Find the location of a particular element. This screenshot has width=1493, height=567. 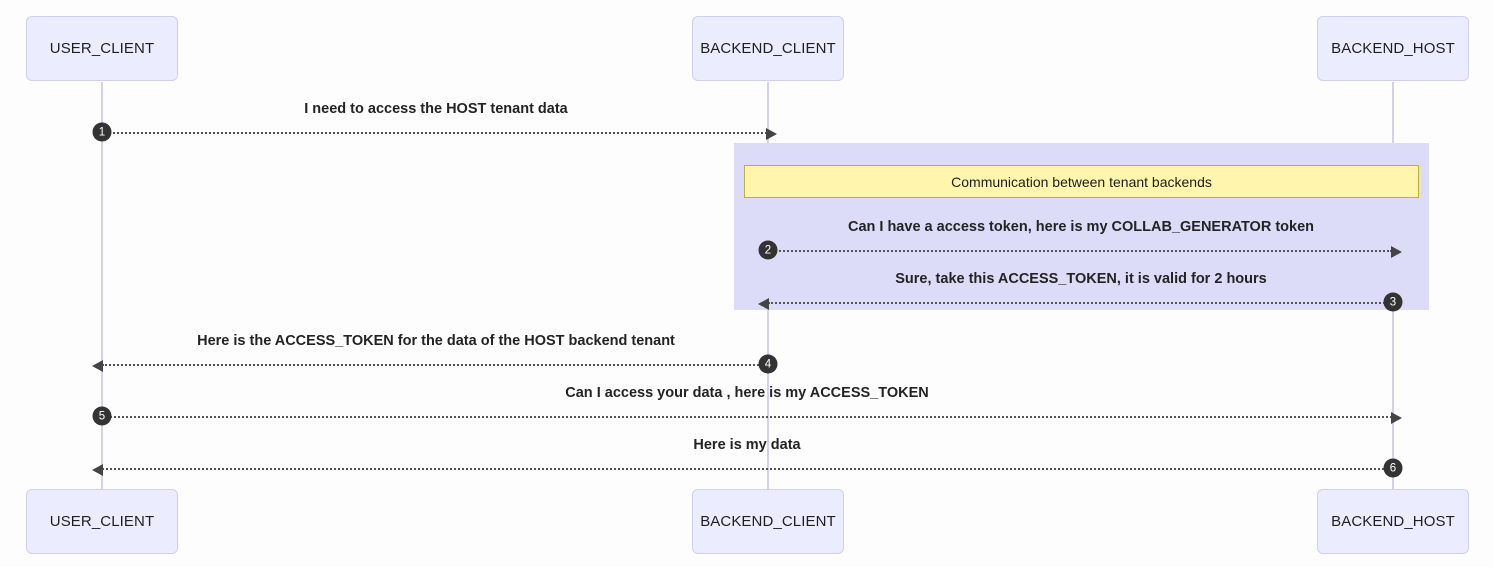

sequence-badge-6: 6 is located at coordinates (1393, 468).